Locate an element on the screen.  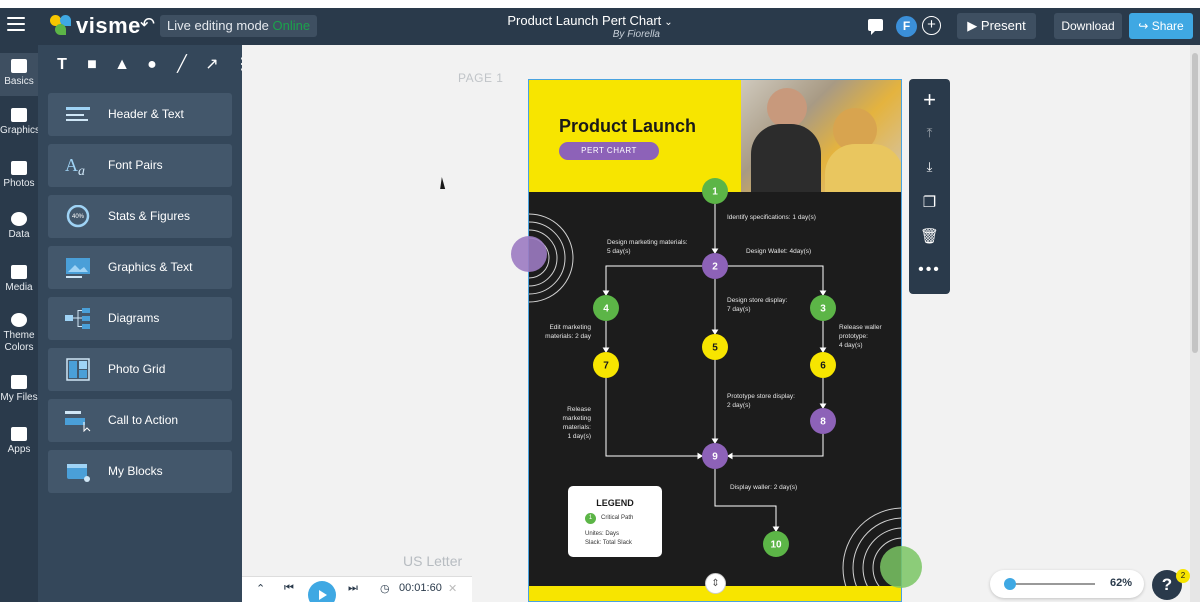
text-tool-icon: T is located at coordinates (62, 65).